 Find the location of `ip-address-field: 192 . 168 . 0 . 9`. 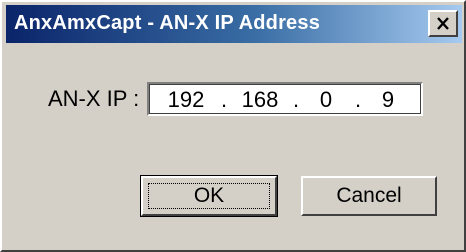

ip-address-field: 192 . 168 . 0 . 9 is located at coordinates (285, 99).